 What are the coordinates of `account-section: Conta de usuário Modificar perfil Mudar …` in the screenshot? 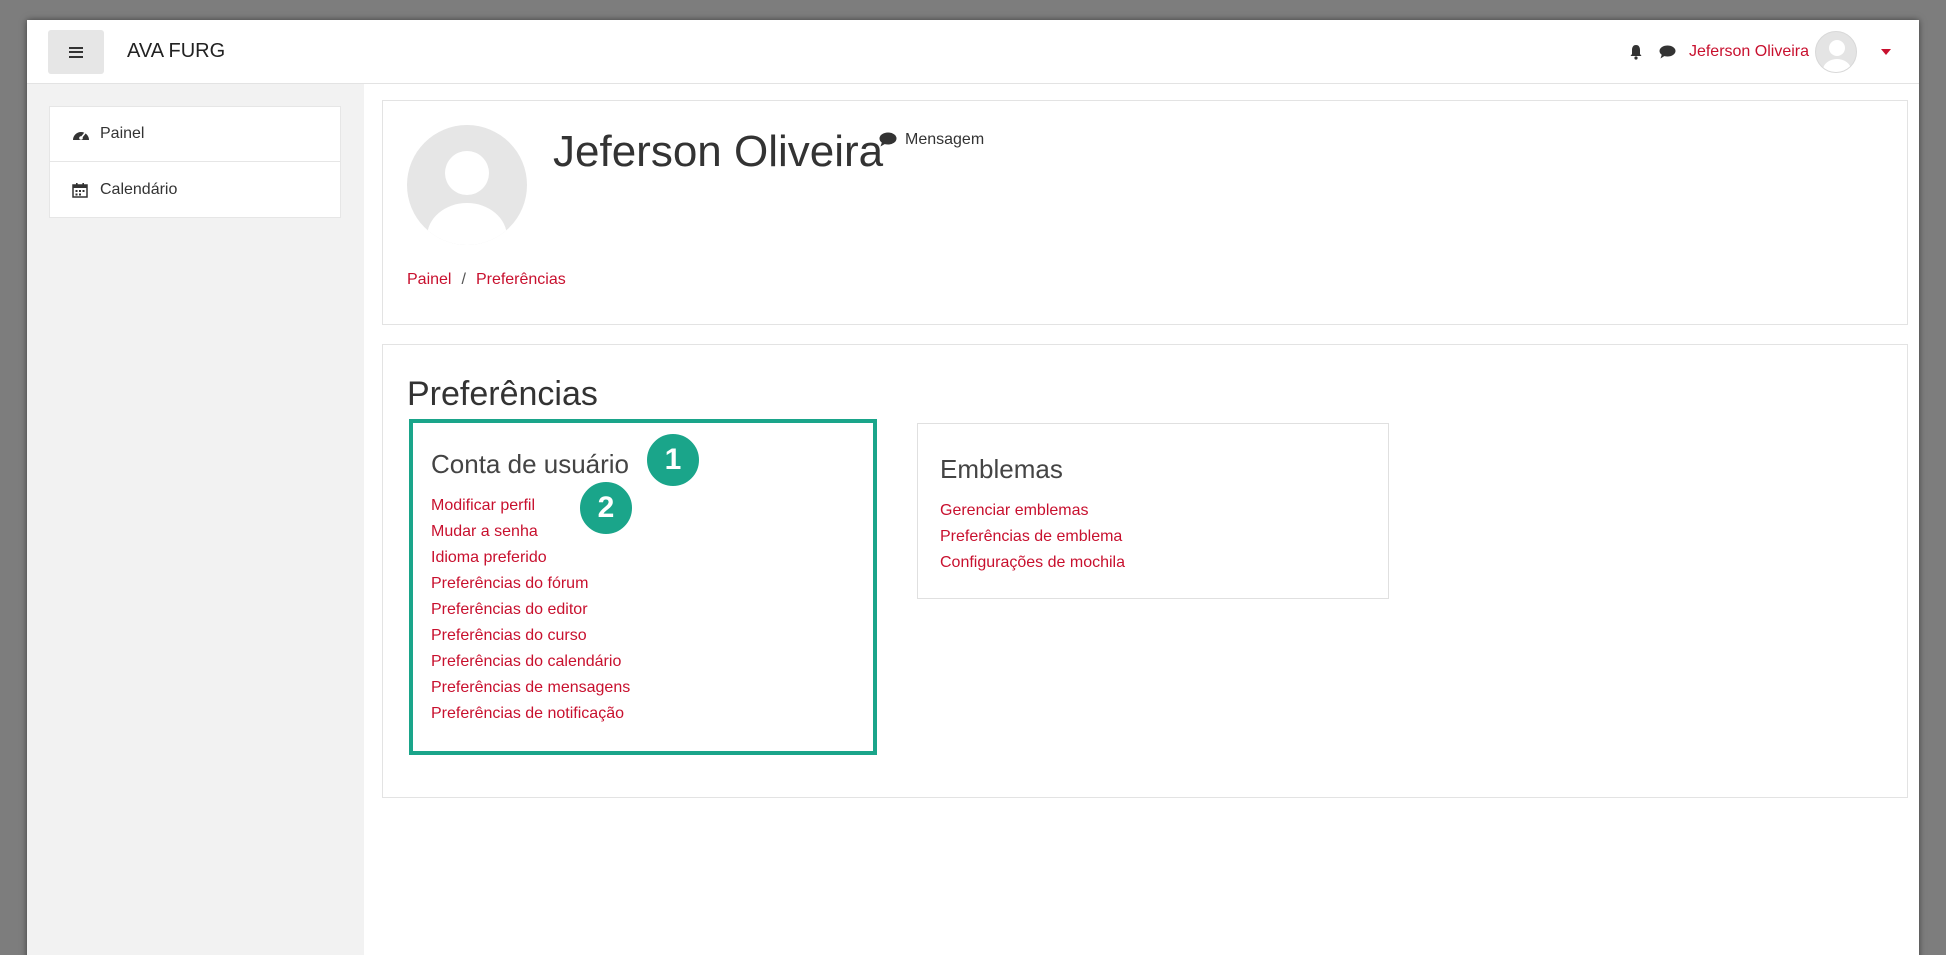 It's located at (643, 587).